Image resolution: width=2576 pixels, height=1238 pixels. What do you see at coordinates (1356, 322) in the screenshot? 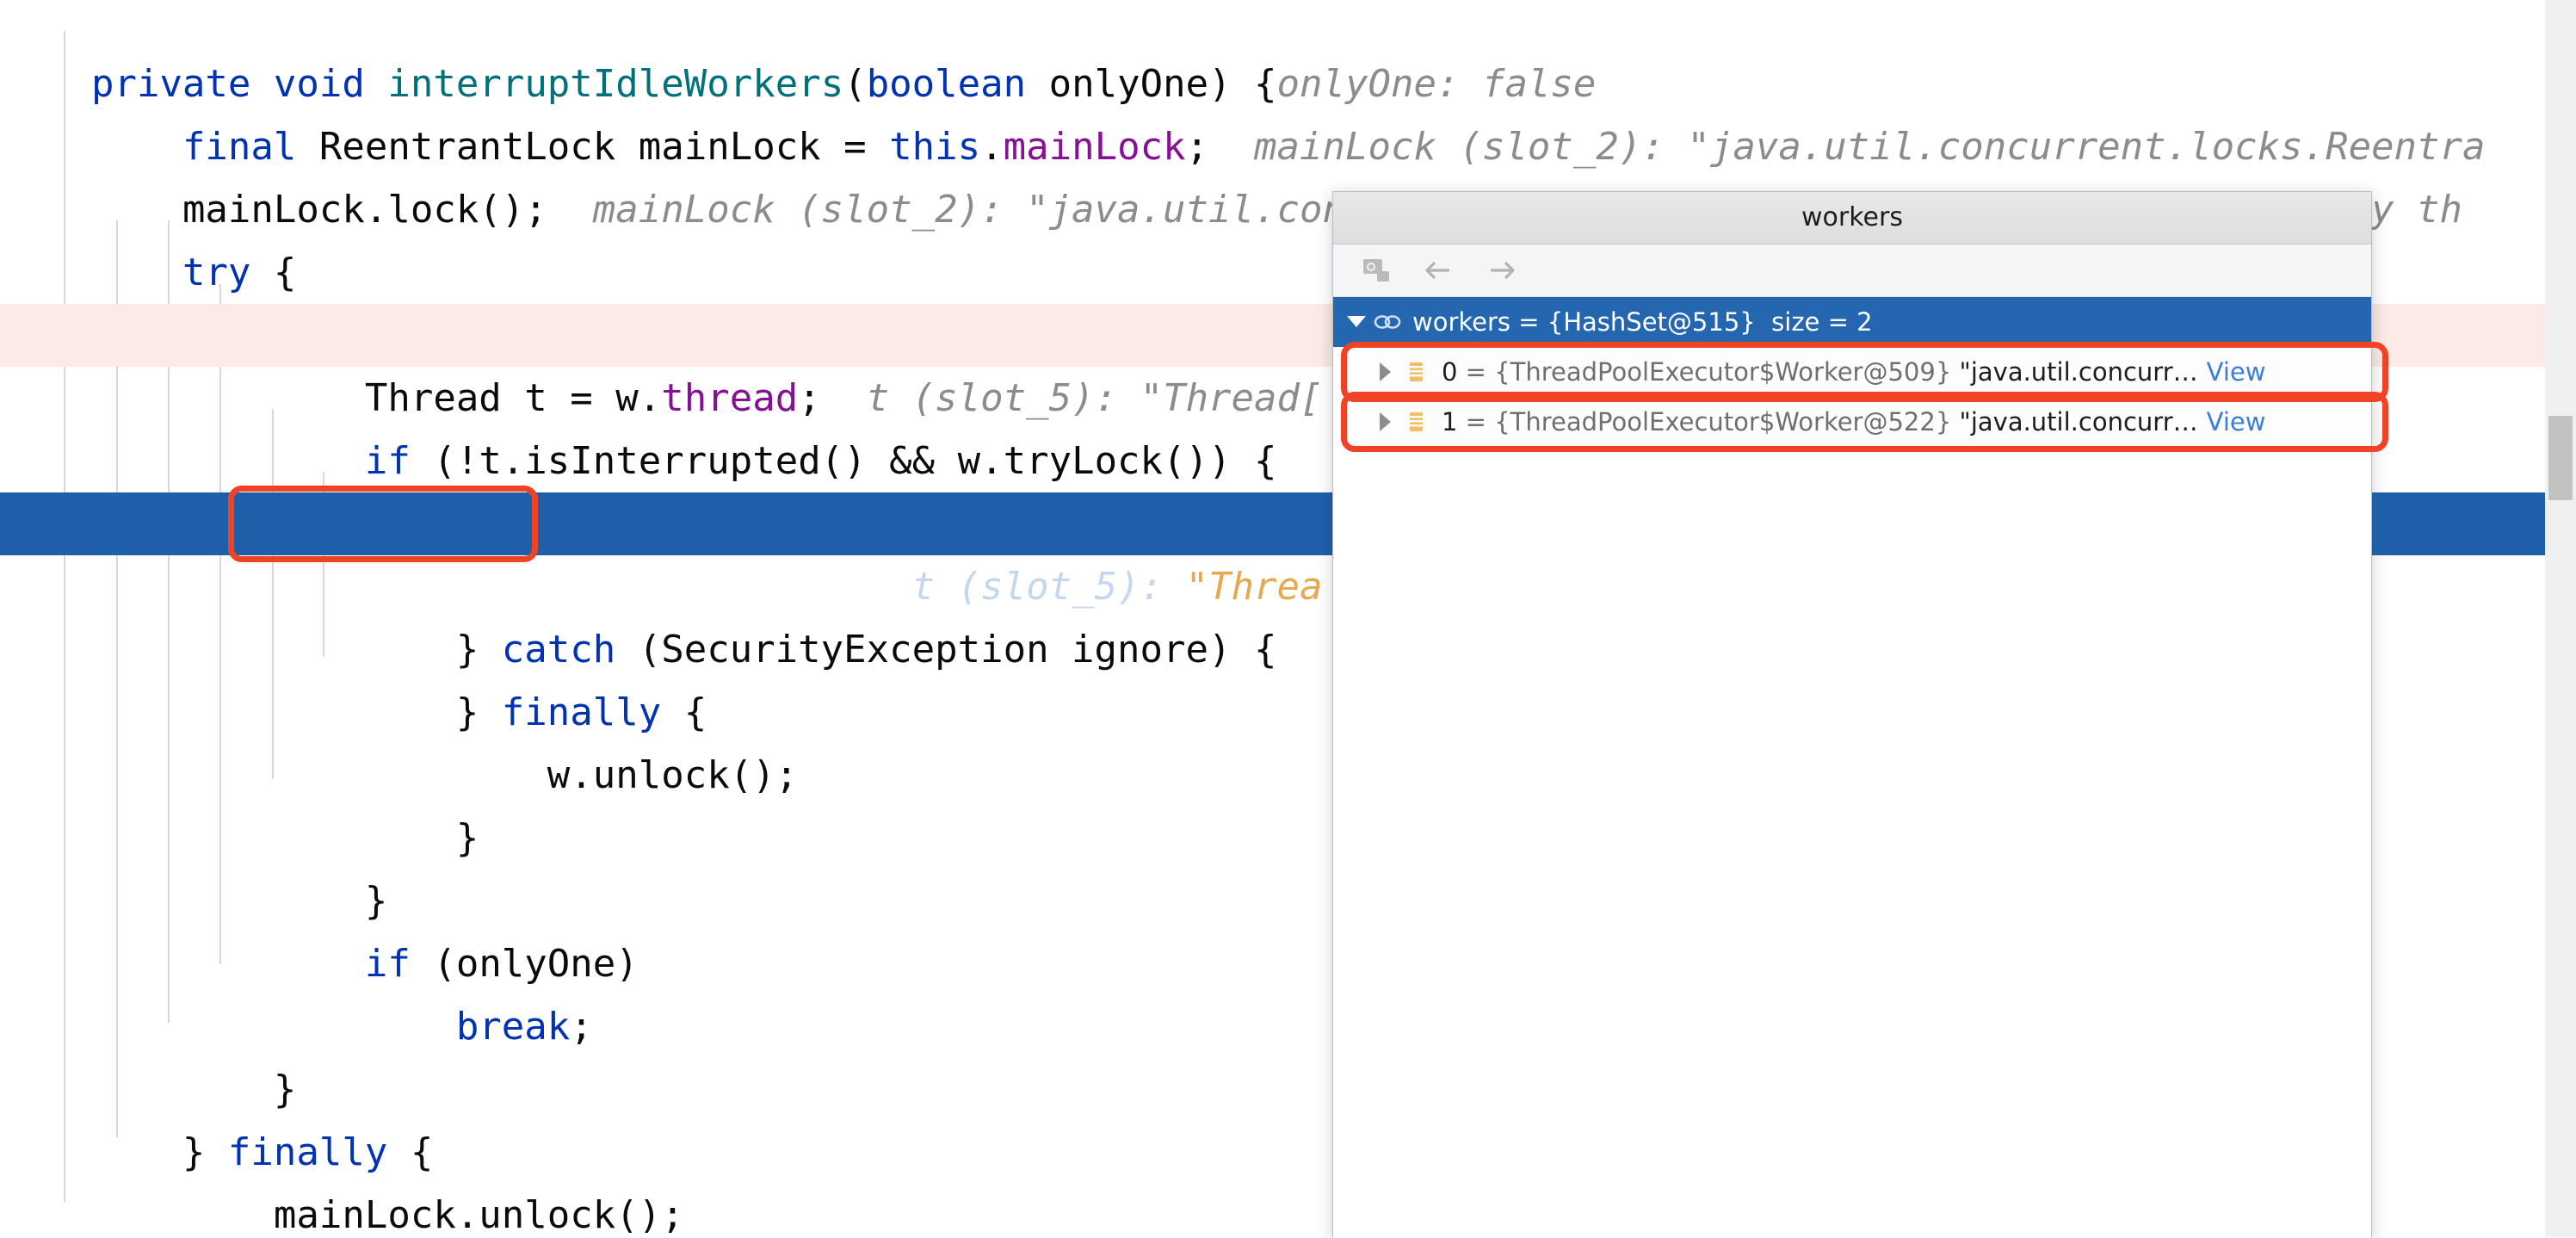
I see `chevron-down-icon` at bounding box center [1356, 322].